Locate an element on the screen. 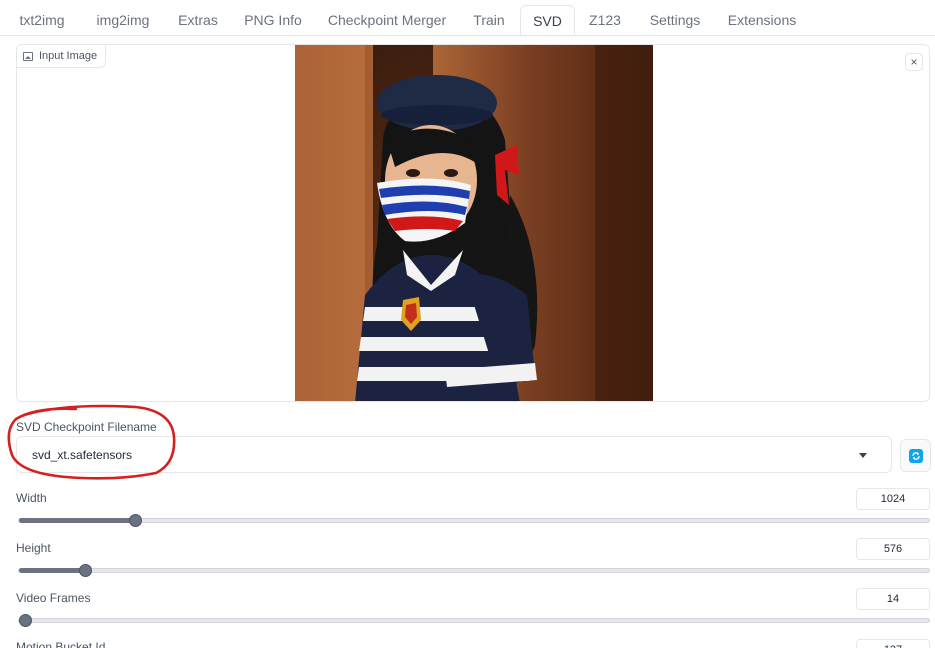  refresh-checkpoint-button is located at coordinates (915, 455).